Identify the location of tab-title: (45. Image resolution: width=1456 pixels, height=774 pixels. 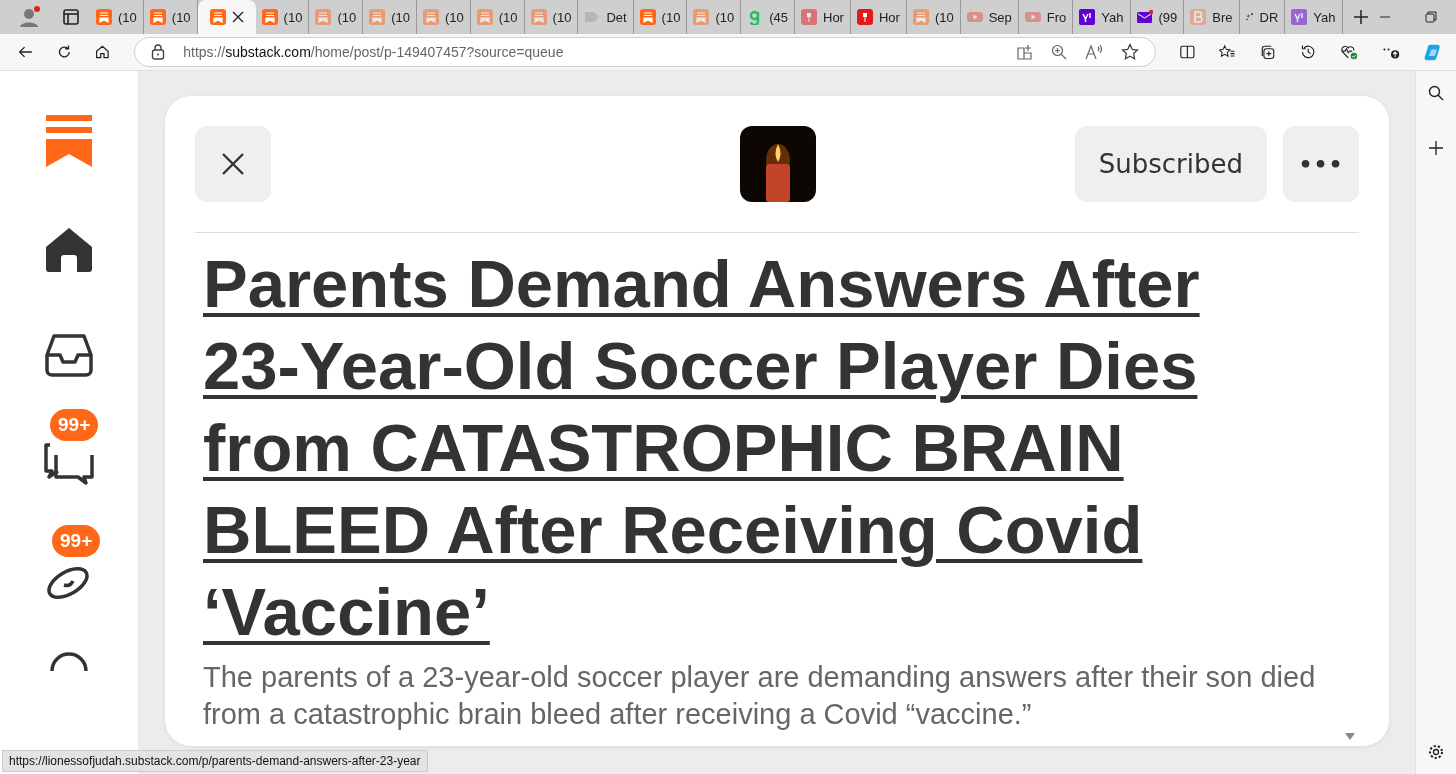
(778, 17).